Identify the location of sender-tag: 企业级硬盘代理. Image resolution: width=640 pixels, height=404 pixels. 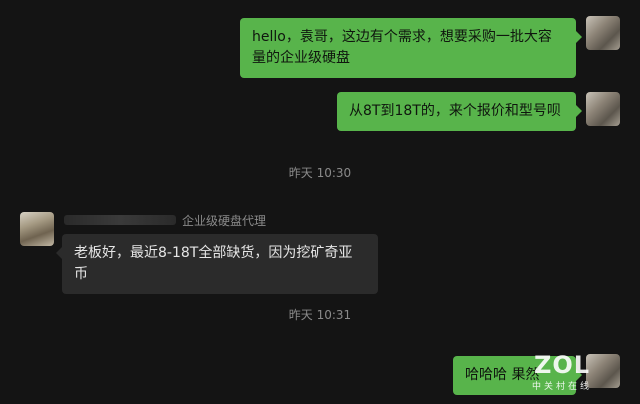
(224, 220).